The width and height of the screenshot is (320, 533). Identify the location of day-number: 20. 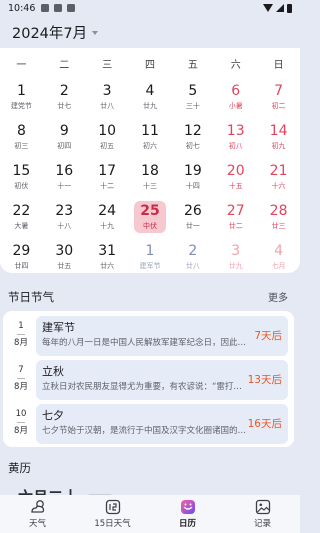
(235, 171).